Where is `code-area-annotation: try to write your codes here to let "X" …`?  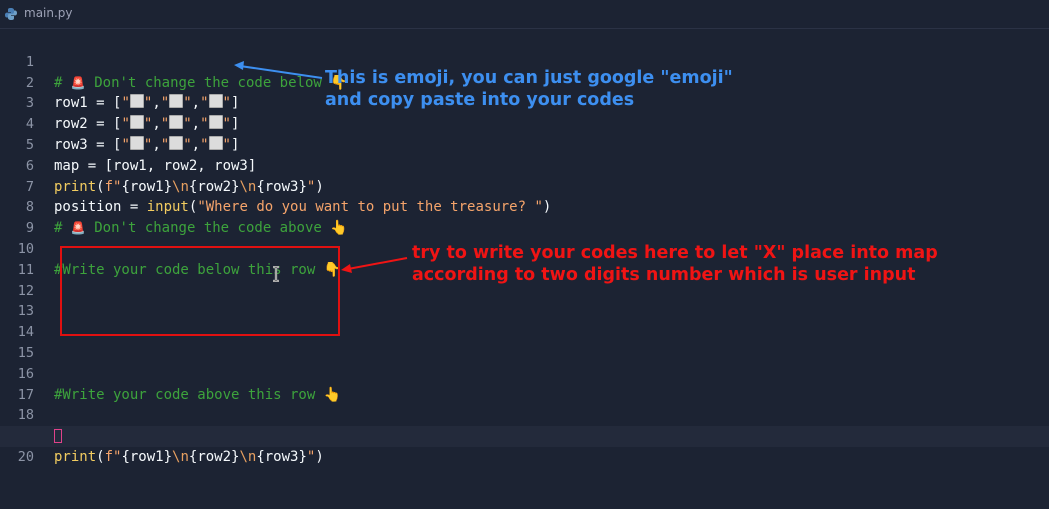 code-area-annotation: try to write your codes here to let "X" … is located at coordinates (675, 264).